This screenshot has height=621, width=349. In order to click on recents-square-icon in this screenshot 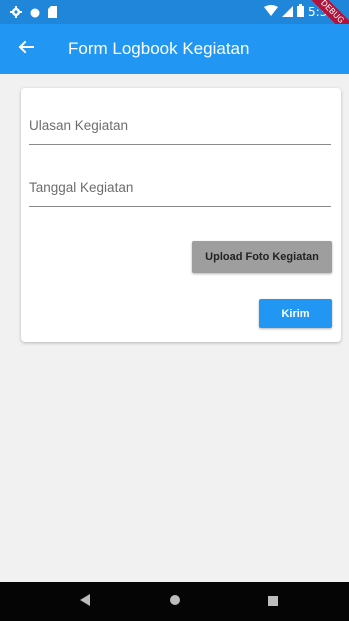, I will do `click(273, 602)`.